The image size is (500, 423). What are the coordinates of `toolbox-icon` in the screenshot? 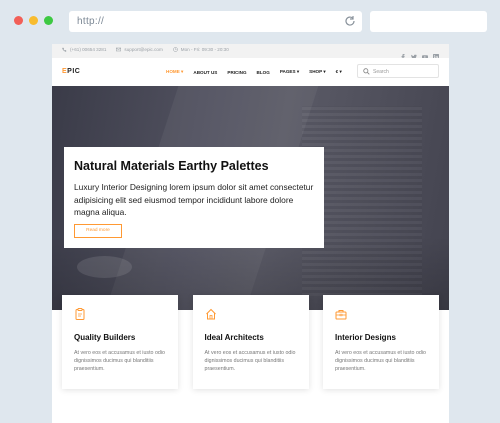 It's located at (341, 315).